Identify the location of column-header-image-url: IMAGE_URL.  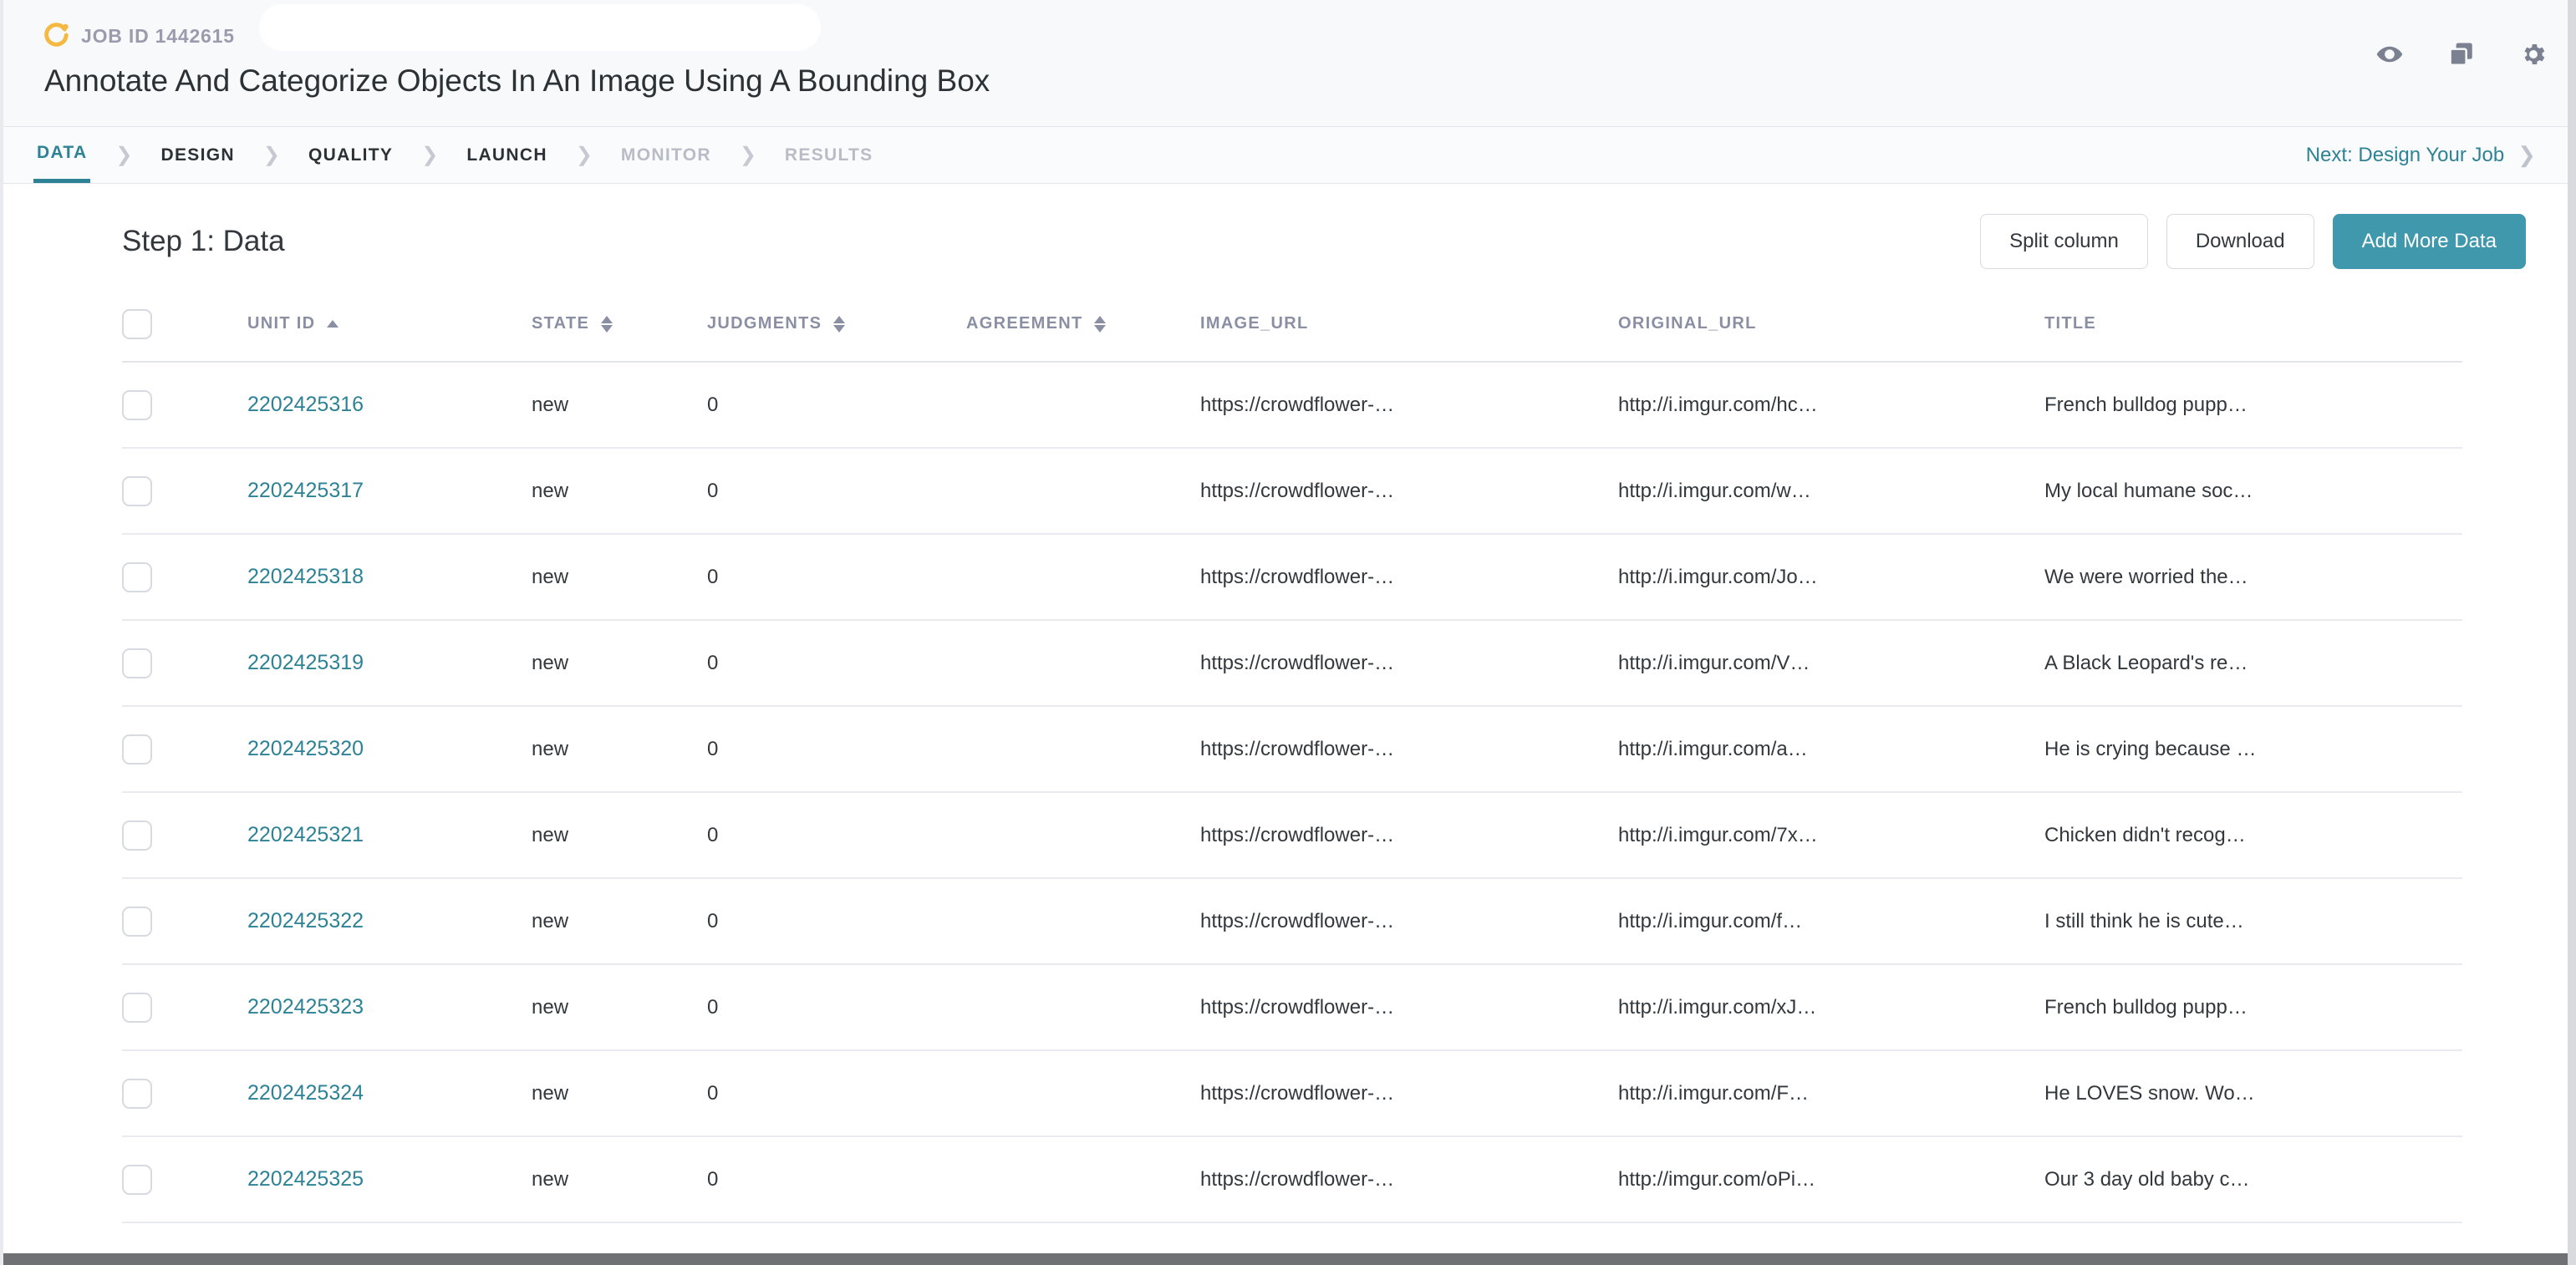
(1409, 330).